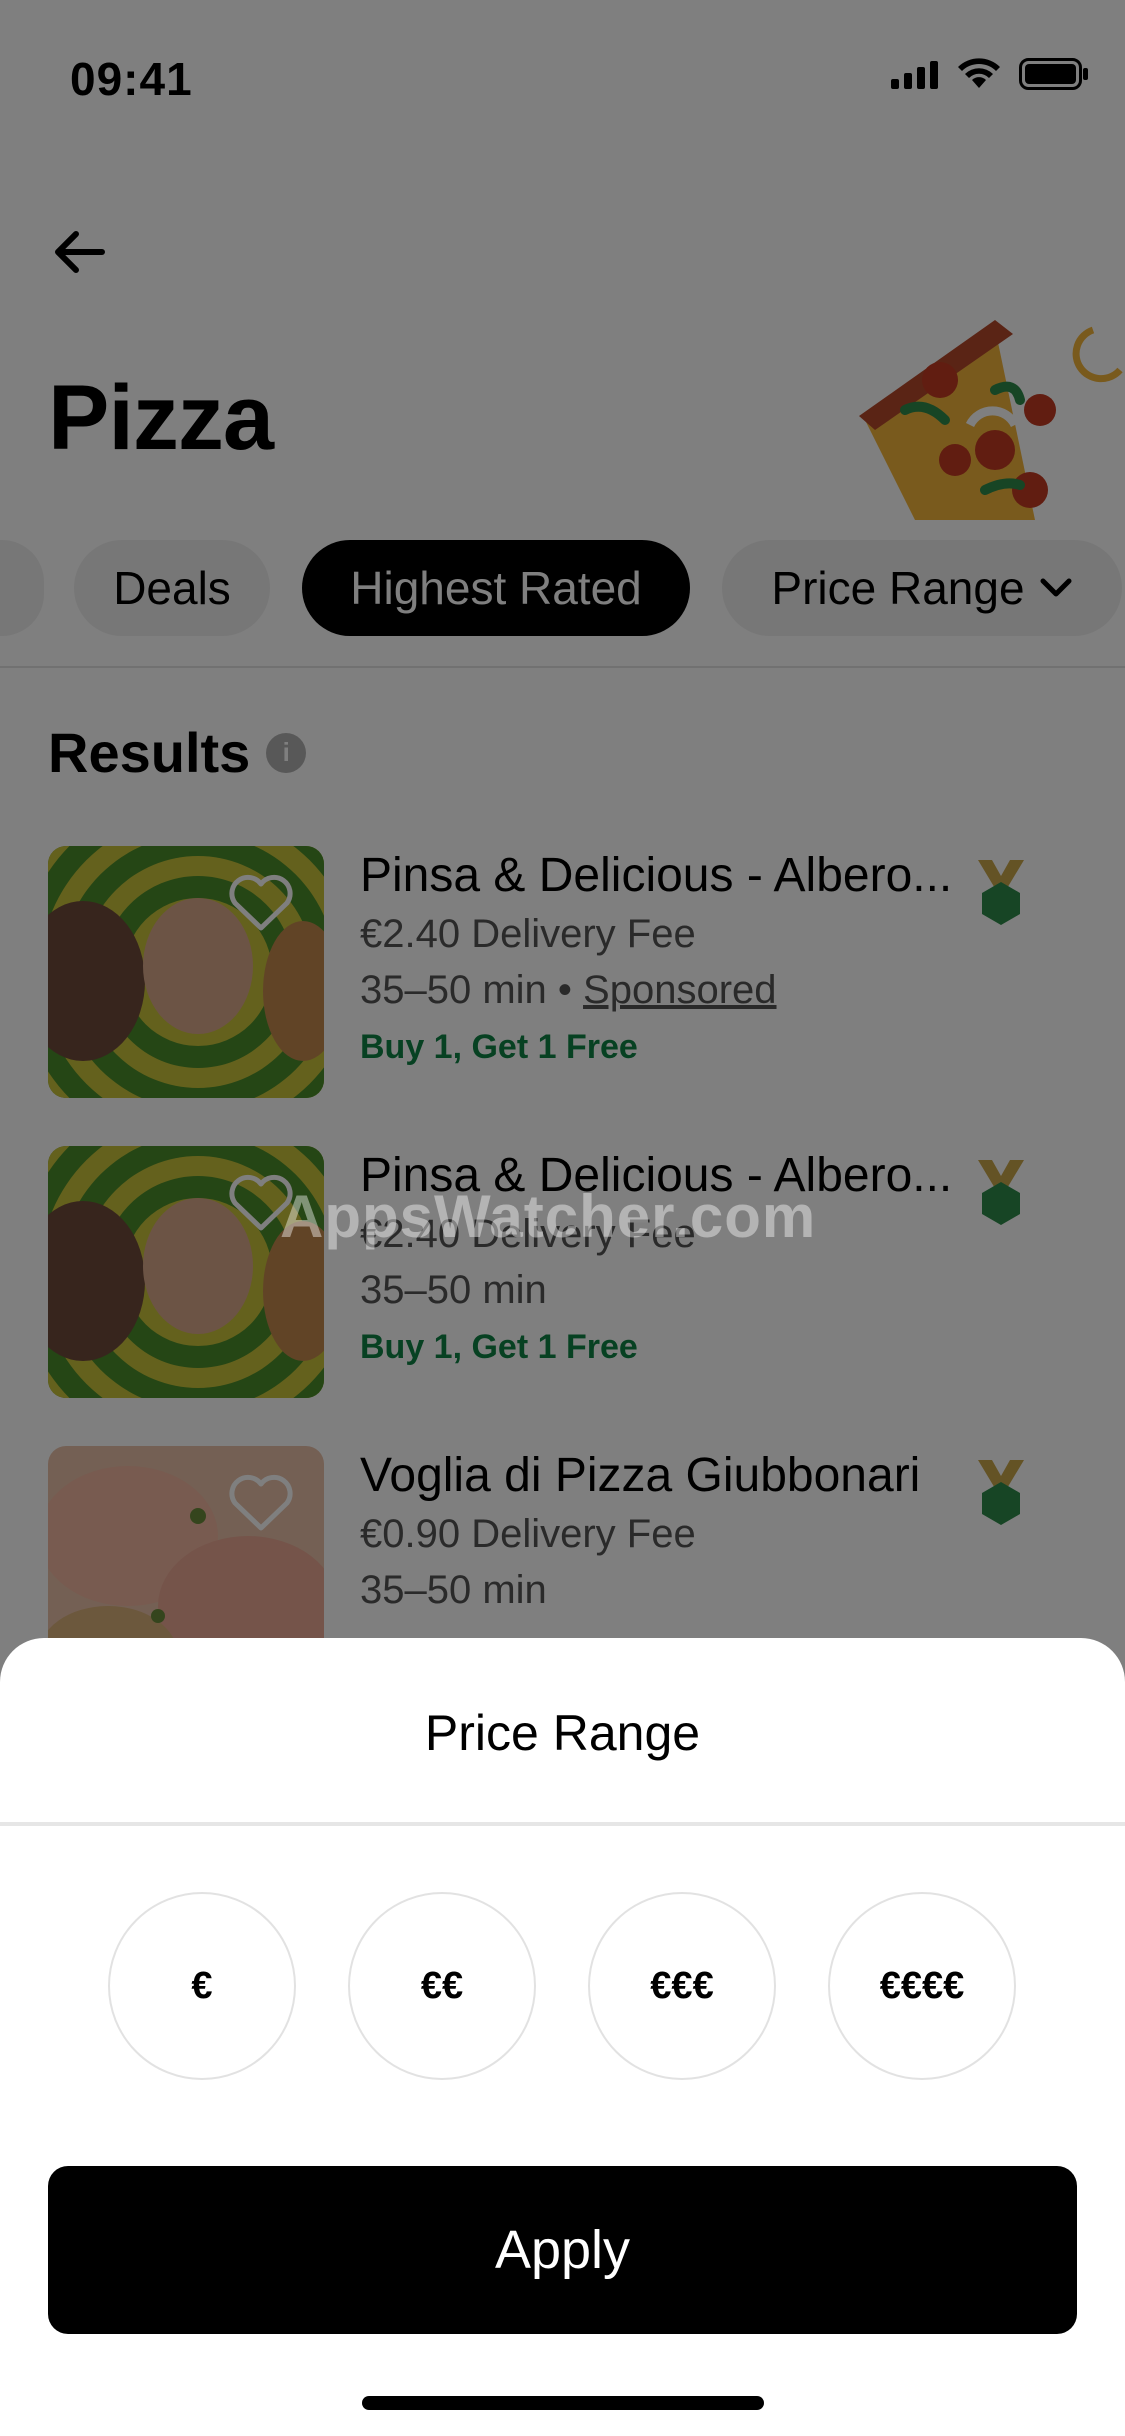 The image size is (1125, 2436). Describe the element at coordinates (442, 1986) in the screenshot. I see `price-option-2: €€` at that location.